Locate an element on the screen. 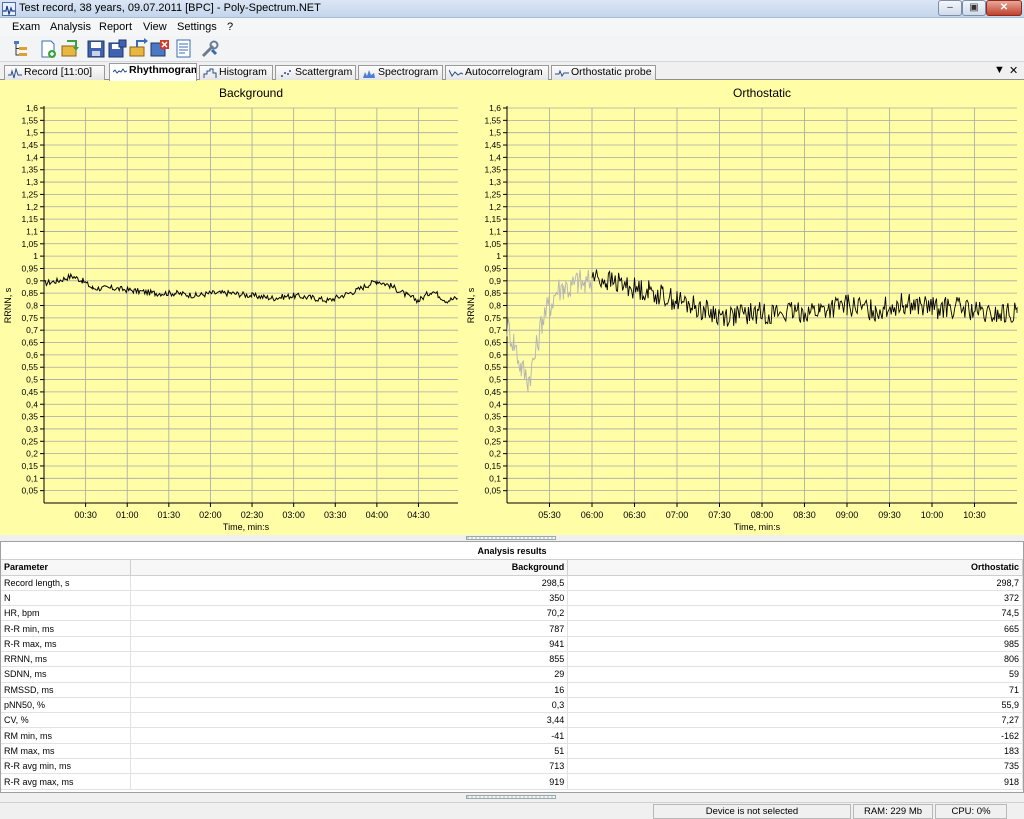 Image resolution: width=1024 pixels, height=819 pixels. tree-button is located at coordinates (21, 49).